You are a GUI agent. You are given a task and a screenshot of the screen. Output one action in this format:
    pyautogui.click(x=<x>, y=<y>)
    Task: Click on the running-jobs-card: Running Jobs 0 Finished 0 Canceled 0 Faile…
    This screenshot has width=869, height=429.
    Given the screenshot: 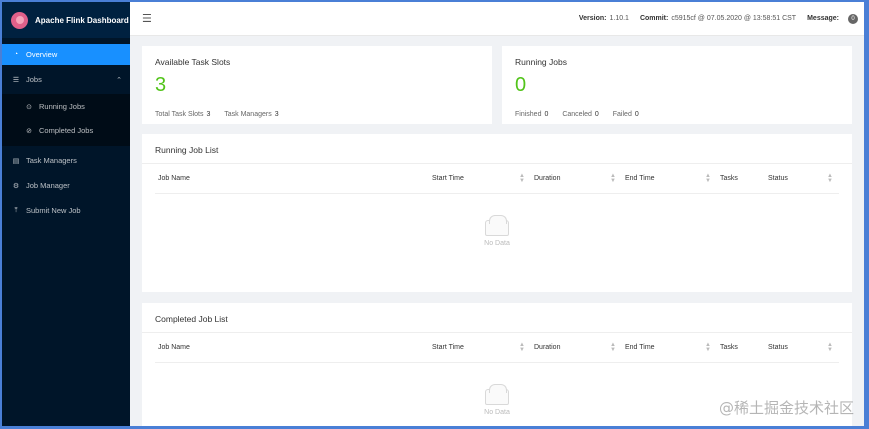 What is the action you would take?
    pyautogui.click(x=677, y=85)
    